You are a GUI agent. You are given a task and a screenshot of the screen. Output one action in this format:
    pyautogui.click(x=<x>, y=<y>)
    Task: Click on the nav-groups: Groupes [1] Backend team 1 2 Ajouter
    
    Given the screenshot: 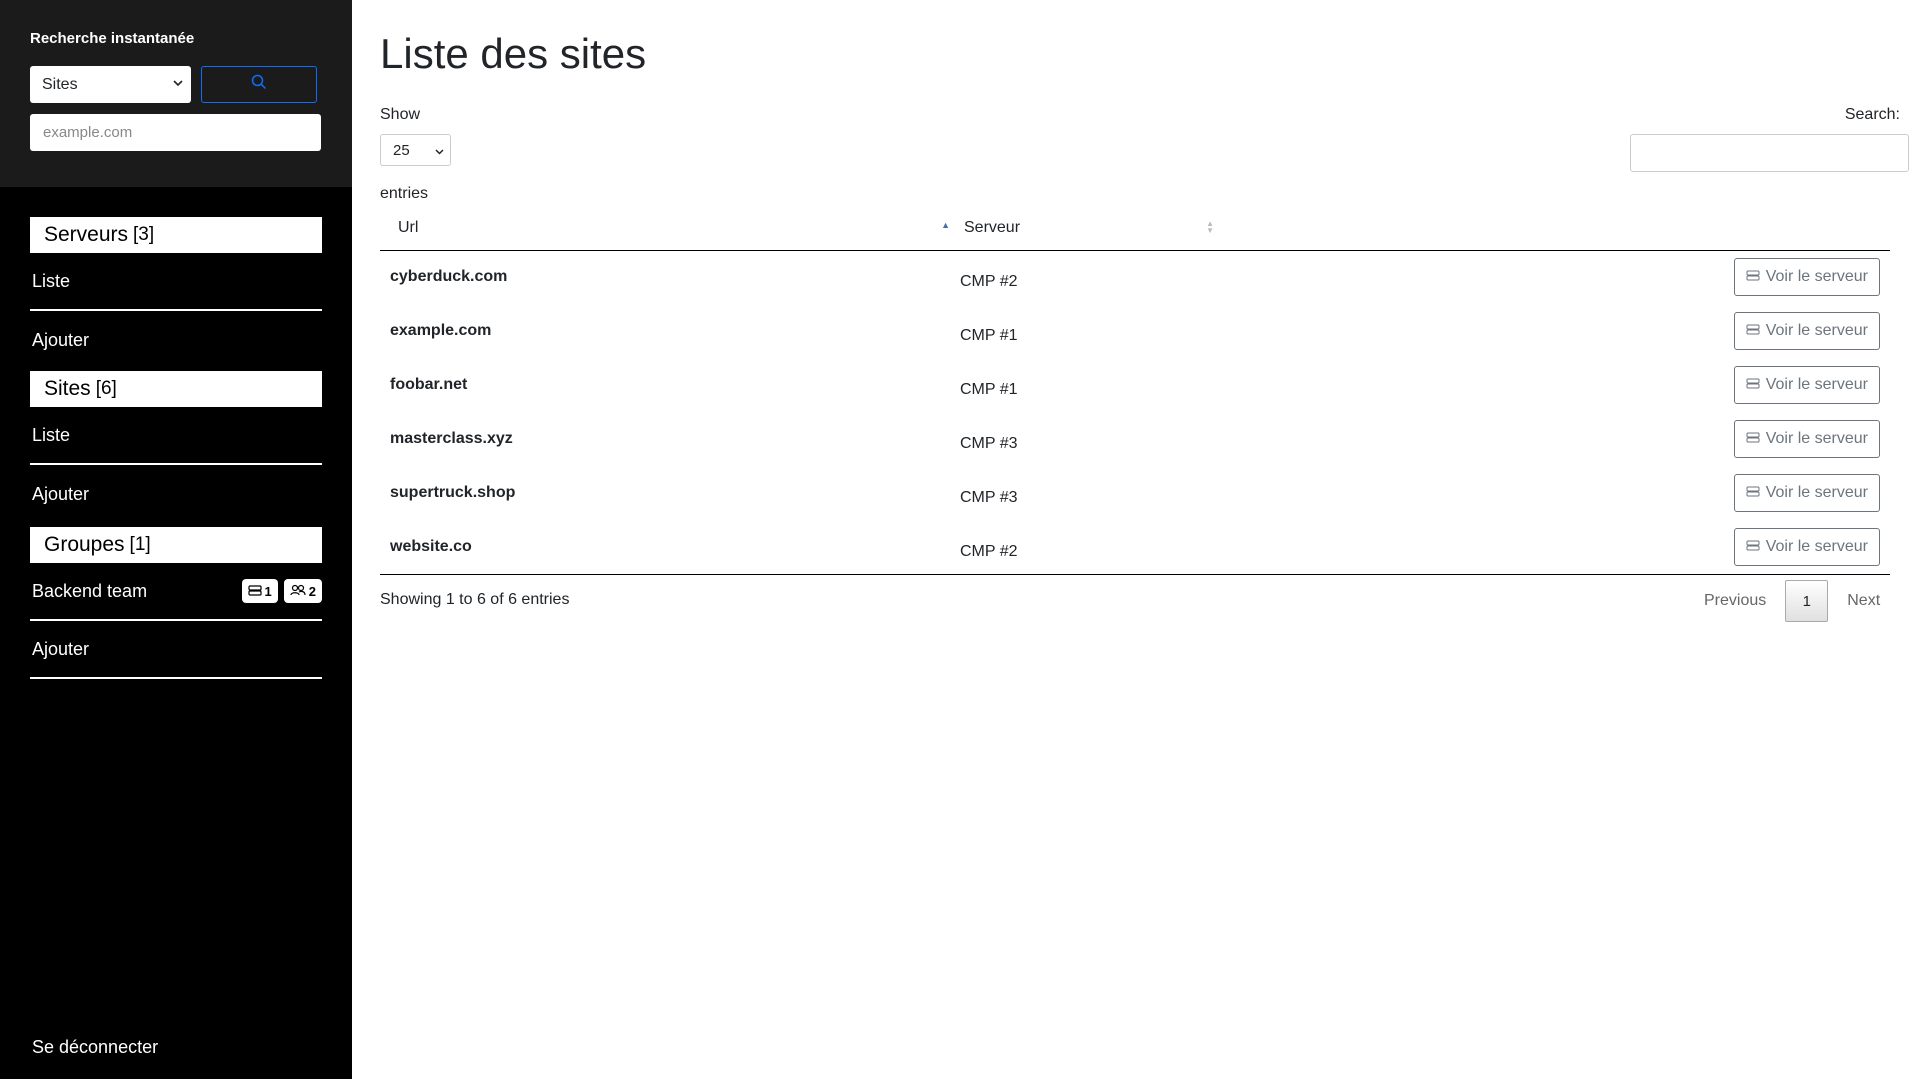 What is the action you would take?
    pyautogui.click(x=176, y=603)
    